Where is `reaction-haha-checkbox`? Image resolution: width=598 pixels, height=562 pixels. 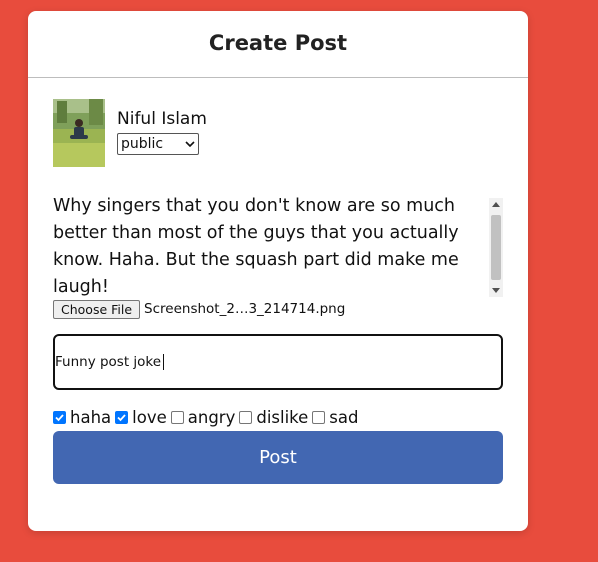
reaction-haha-checkbox is located at coordinates (59, 417).